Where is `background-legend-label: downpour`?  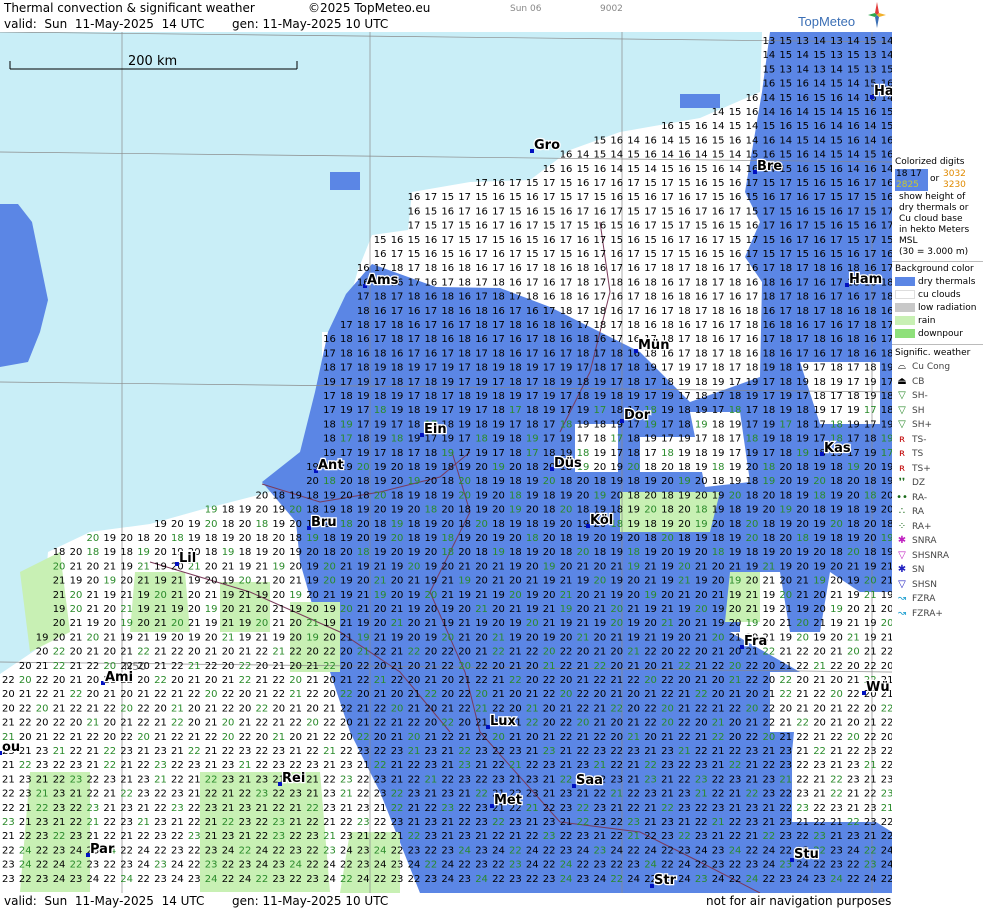 background-legend-label: downpour is located at coordinates (940, 334).